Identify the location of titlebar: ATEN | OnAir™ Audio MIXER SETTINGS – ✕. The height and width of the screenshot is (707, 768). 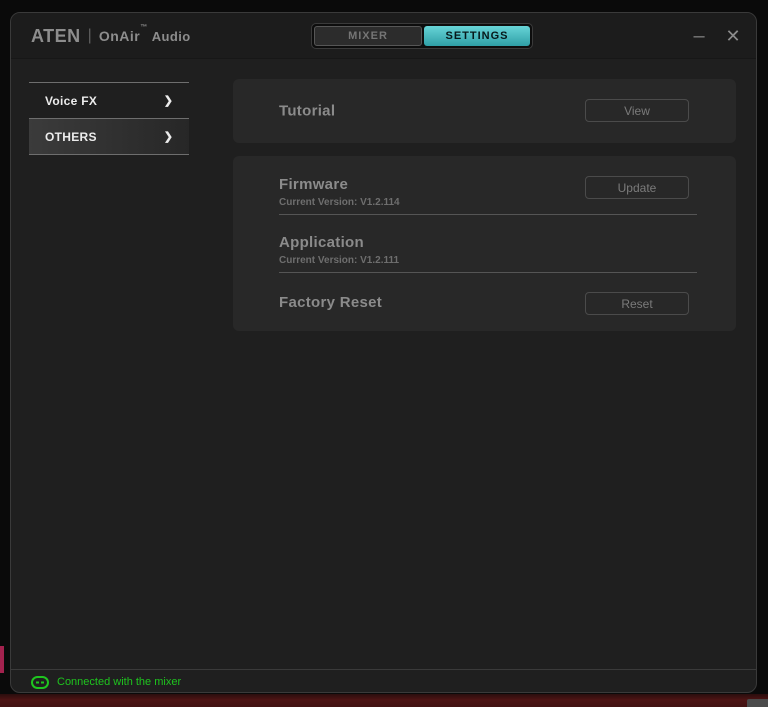
(383, 36).